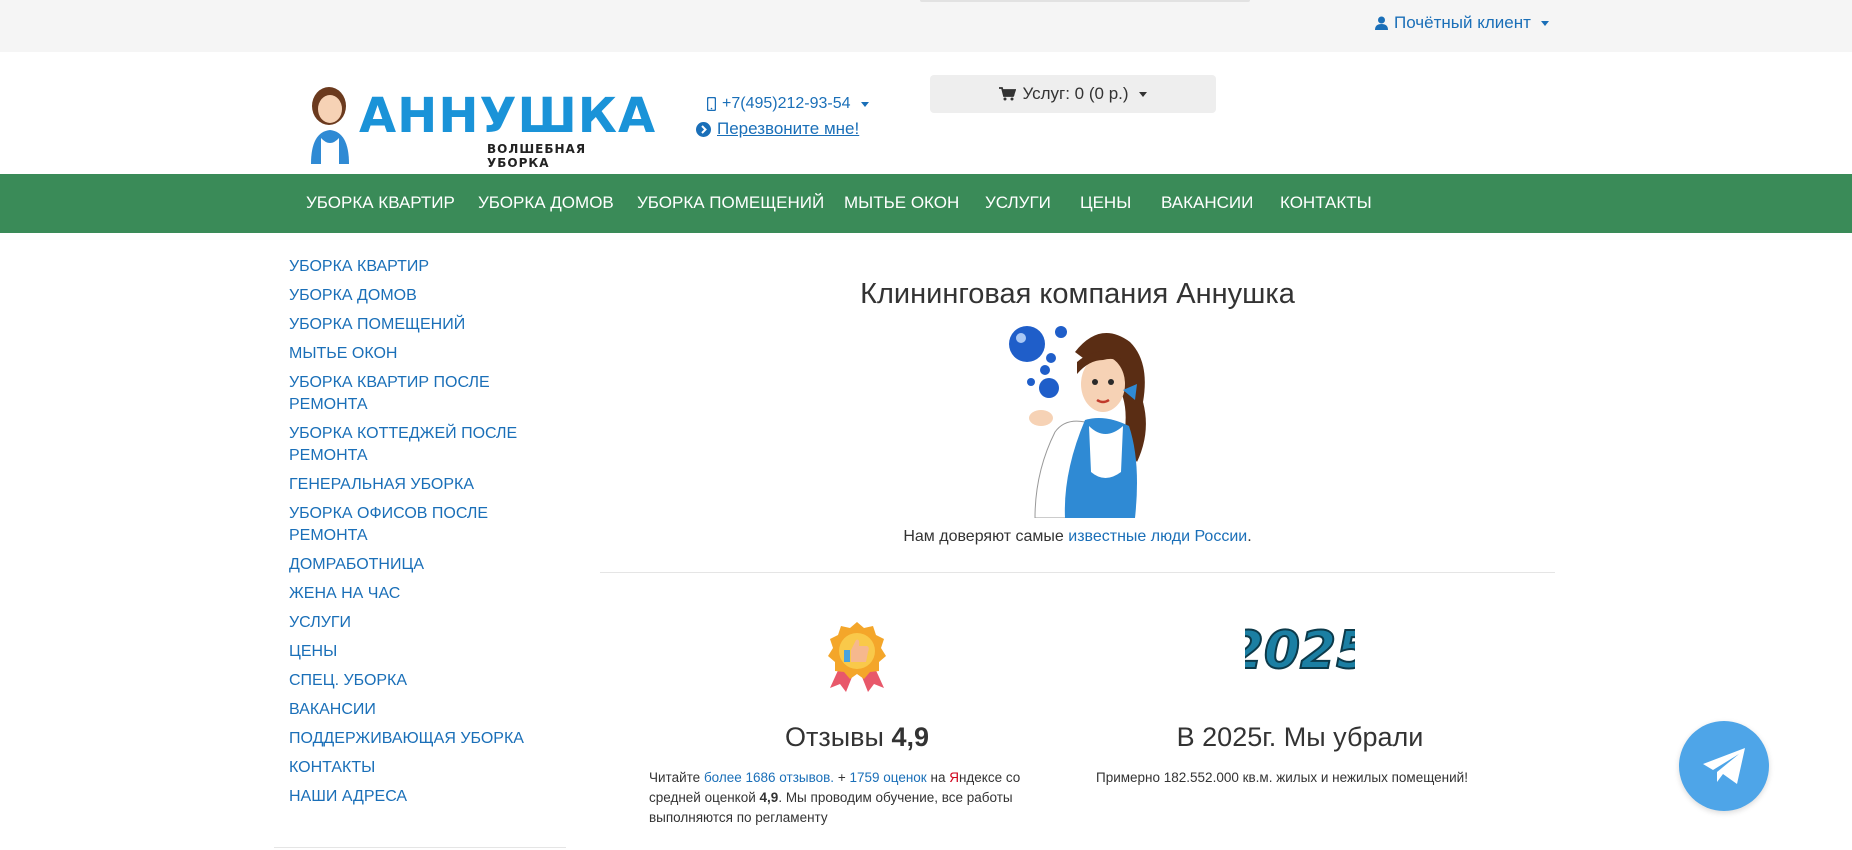  What do you see at coordinates (730, 203) in the screenshot?
I see `nav-item-premises: УБОРКА ПОМЕЩЕНИЙ` at bounding box center [730, 203].